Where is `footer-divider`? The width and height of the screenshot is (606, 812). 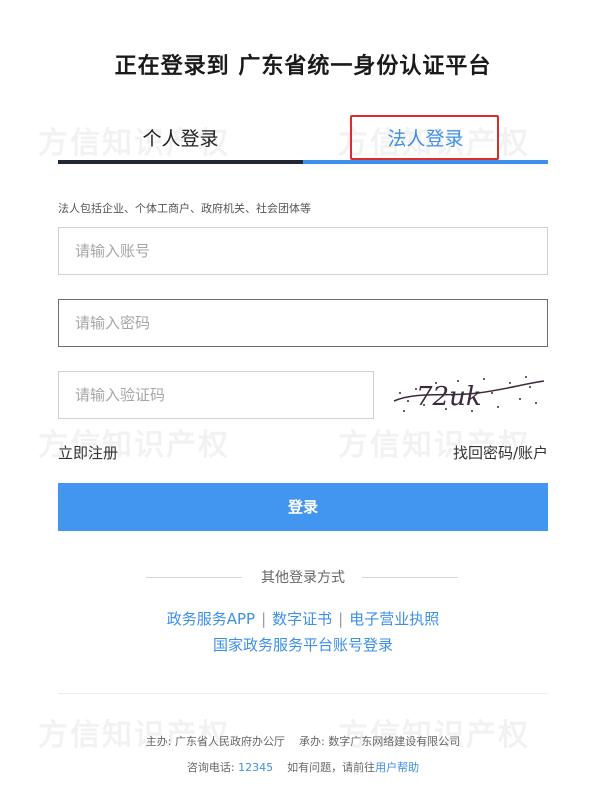 footer-divider is located at coordinates (303, 693).